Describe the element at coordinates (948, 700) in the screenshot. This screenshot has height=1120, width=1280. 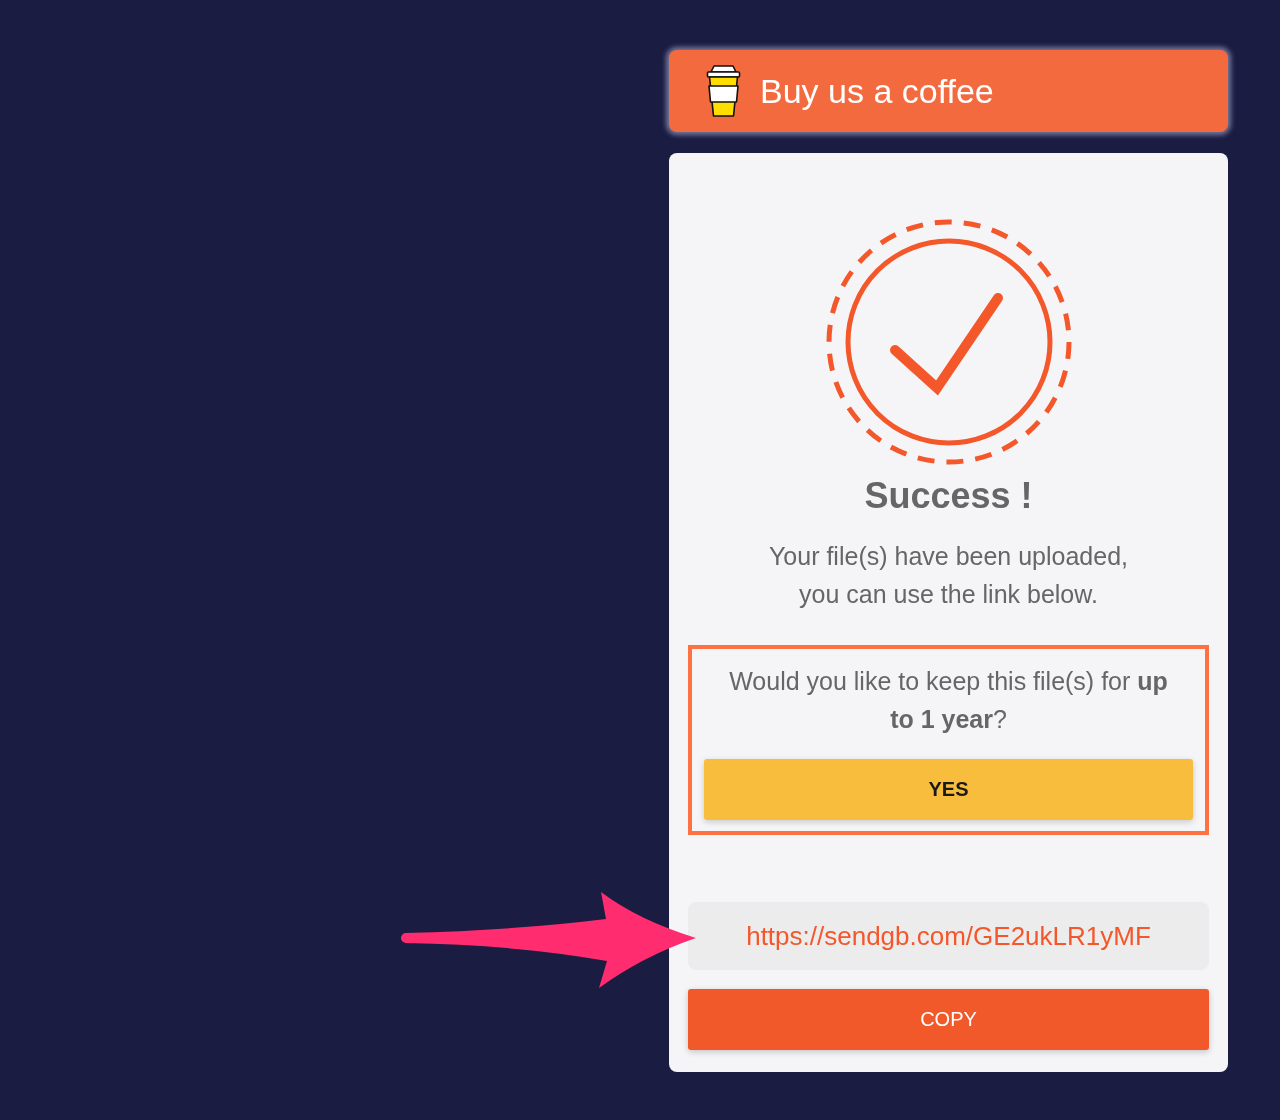
I see `retention-question: Would you like to keep this file(s) for up to 1 year?` at that location.